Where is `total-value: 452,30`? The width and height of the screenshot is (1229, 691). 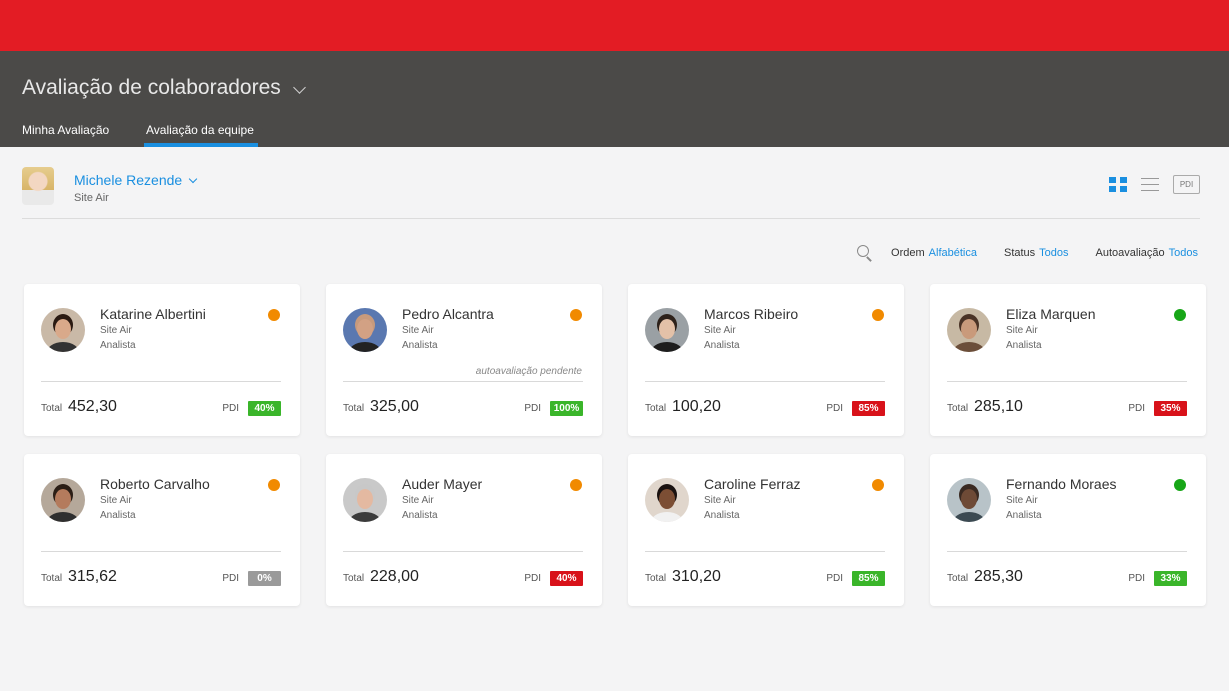 total-value: 452,30 is located at coordinates (92, 406).